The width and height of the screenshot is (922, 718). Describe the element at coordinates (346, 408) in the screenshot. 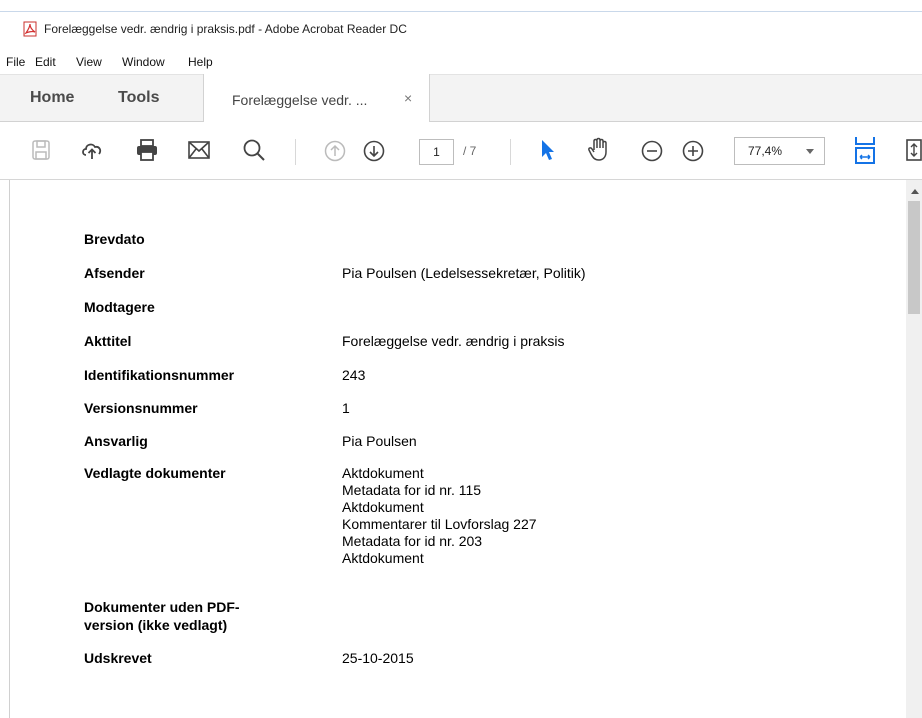

I see `field-value-versionsnummer: 1` at that location.